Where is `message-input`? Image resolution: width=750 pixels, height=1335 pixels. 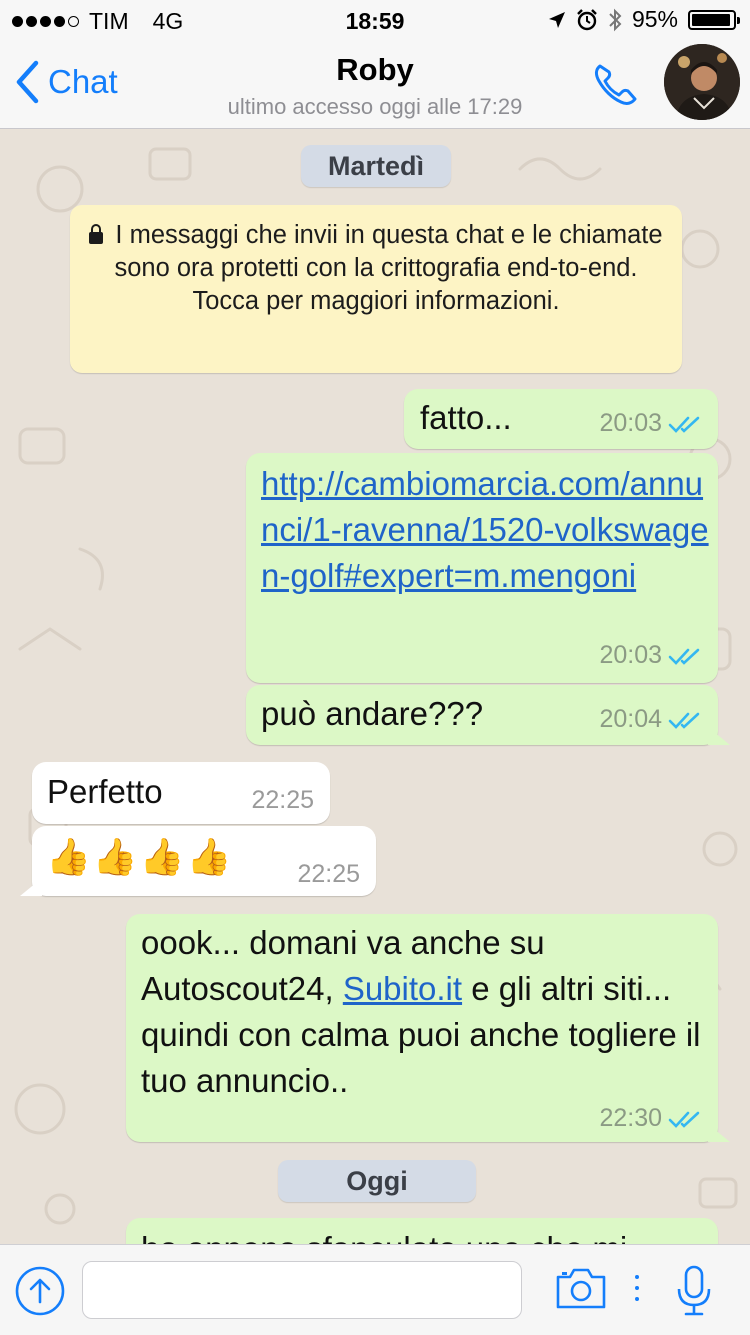
message-input is located at coordinates (302, 1290).